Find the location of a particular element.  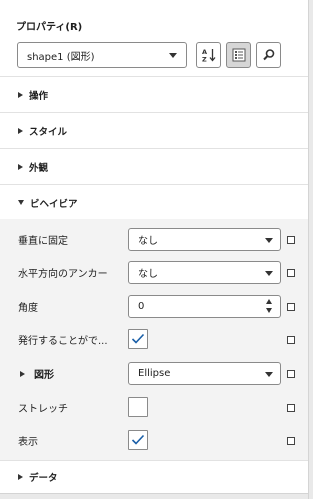

search-button is located at coordinates (268, 55).